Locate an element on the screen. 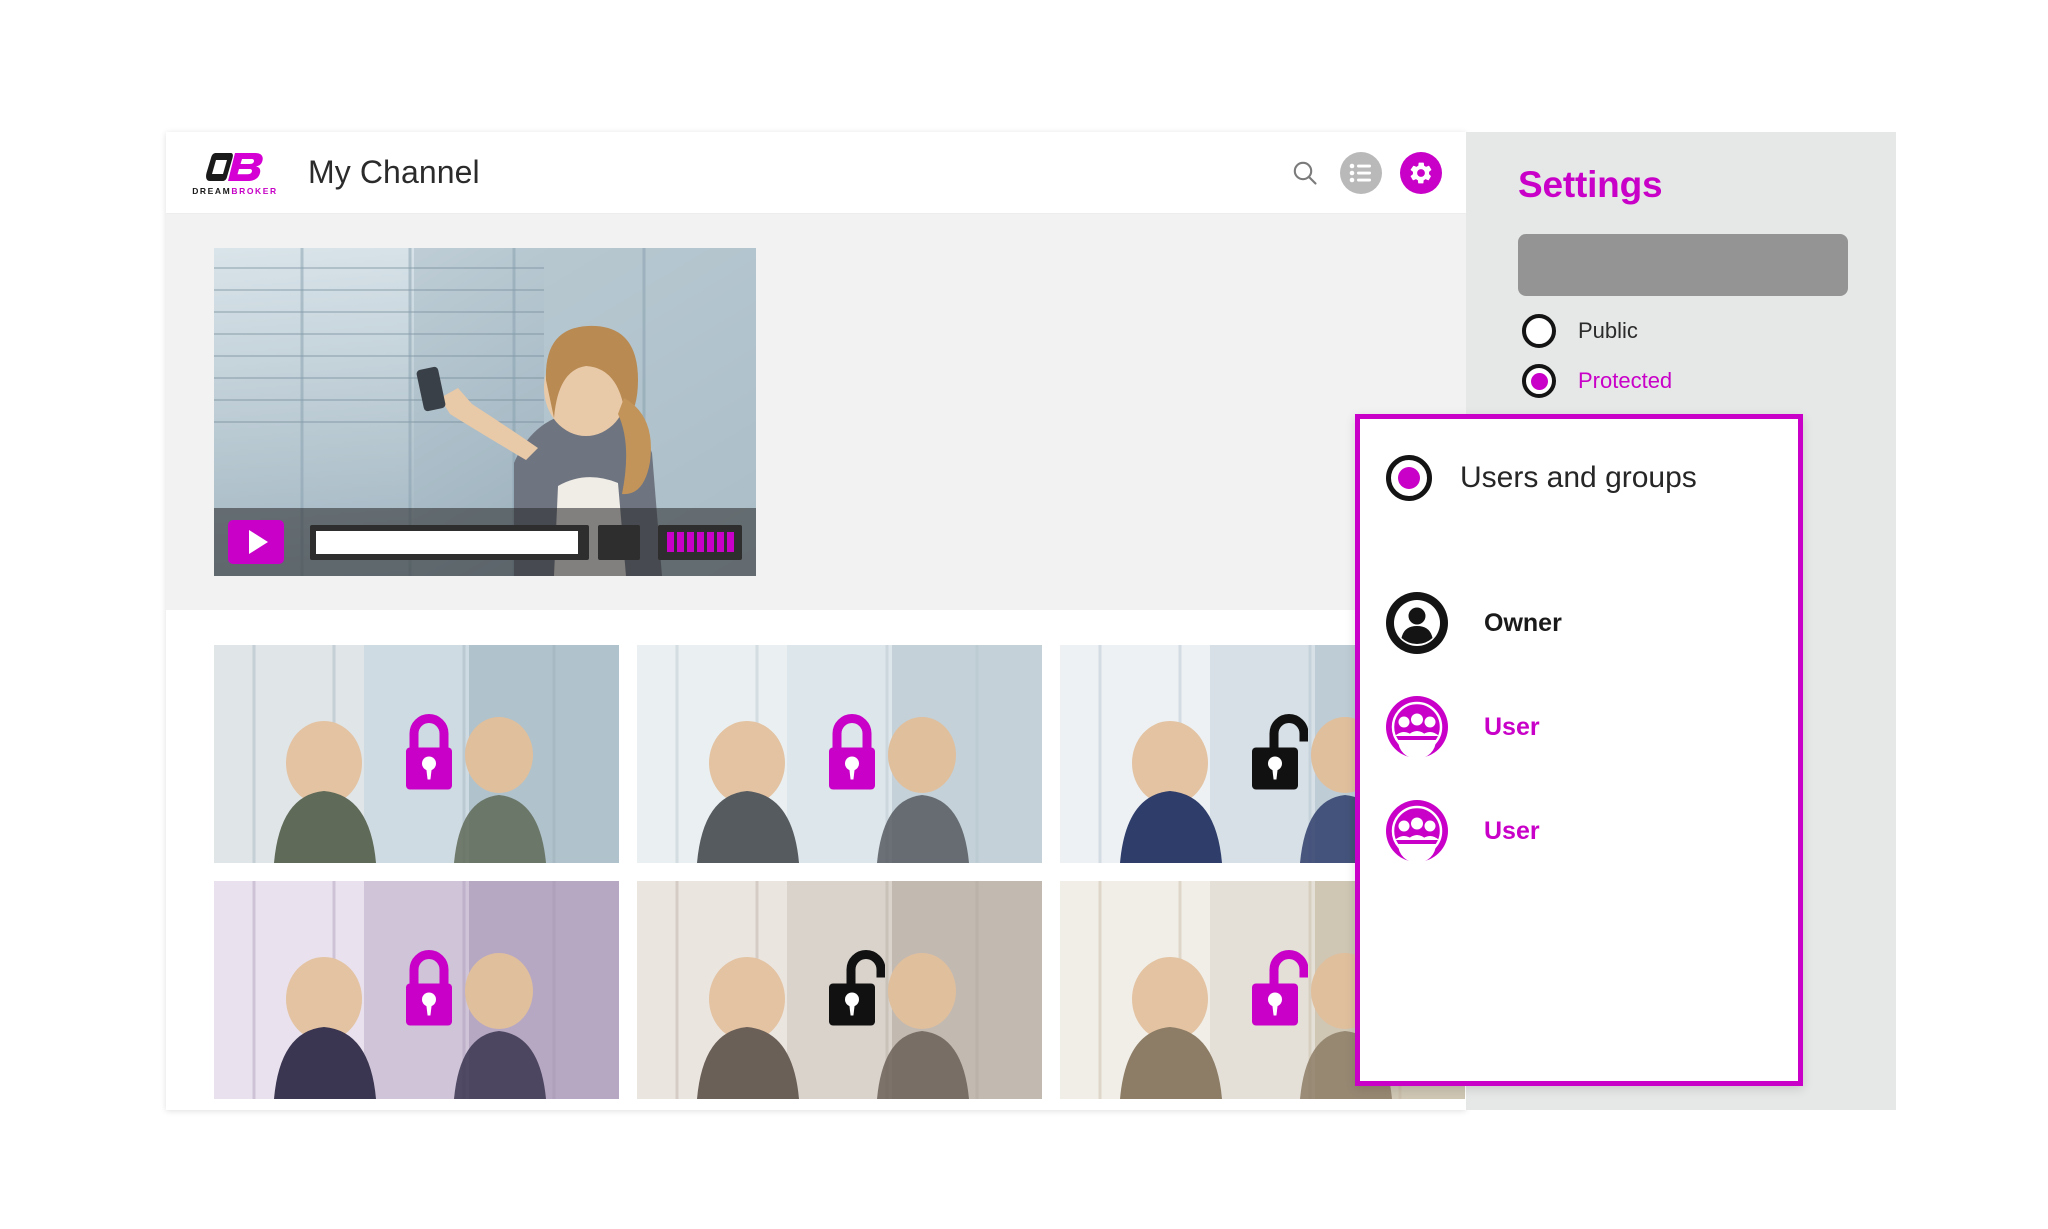  volume-meter is located at coordinates (700, 542).